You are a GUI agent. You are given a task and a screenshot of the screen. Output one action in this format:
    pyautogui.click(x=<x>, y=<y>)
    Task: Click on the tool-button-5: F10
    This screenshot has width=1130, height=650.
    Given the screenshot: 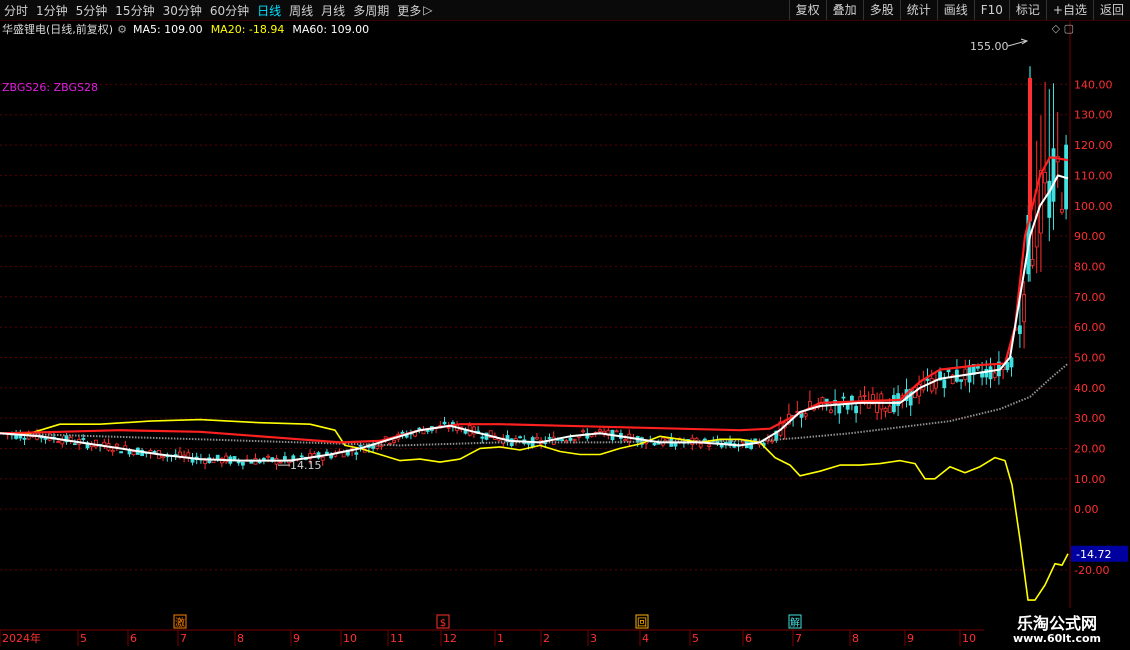 What is the action you would take?
    pyautogui.click(x=991, y=10)
    